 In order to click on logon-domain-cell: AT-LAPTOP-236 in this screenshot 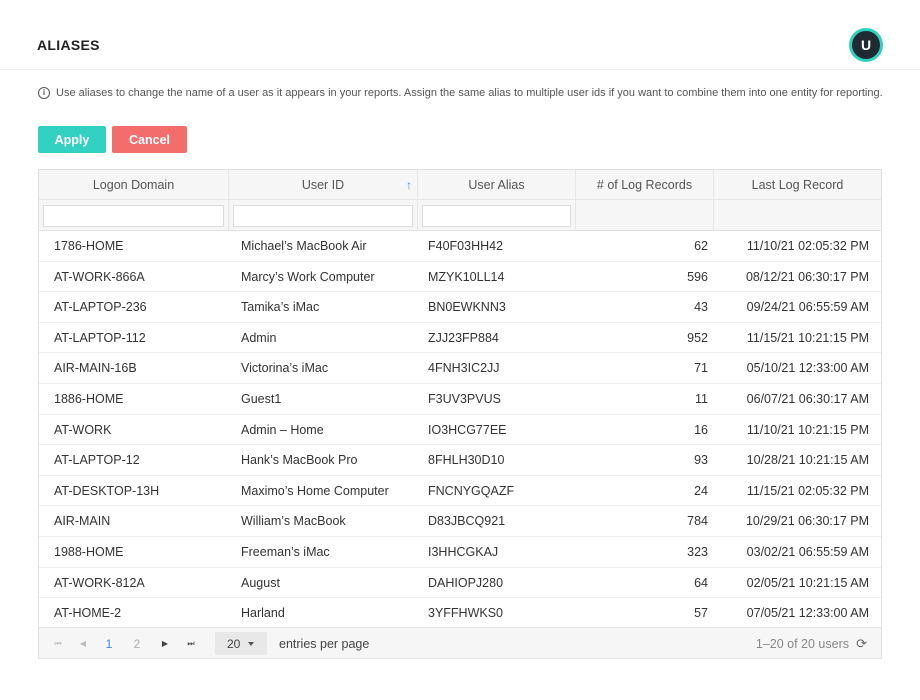, I will do `click(100, 307)`.